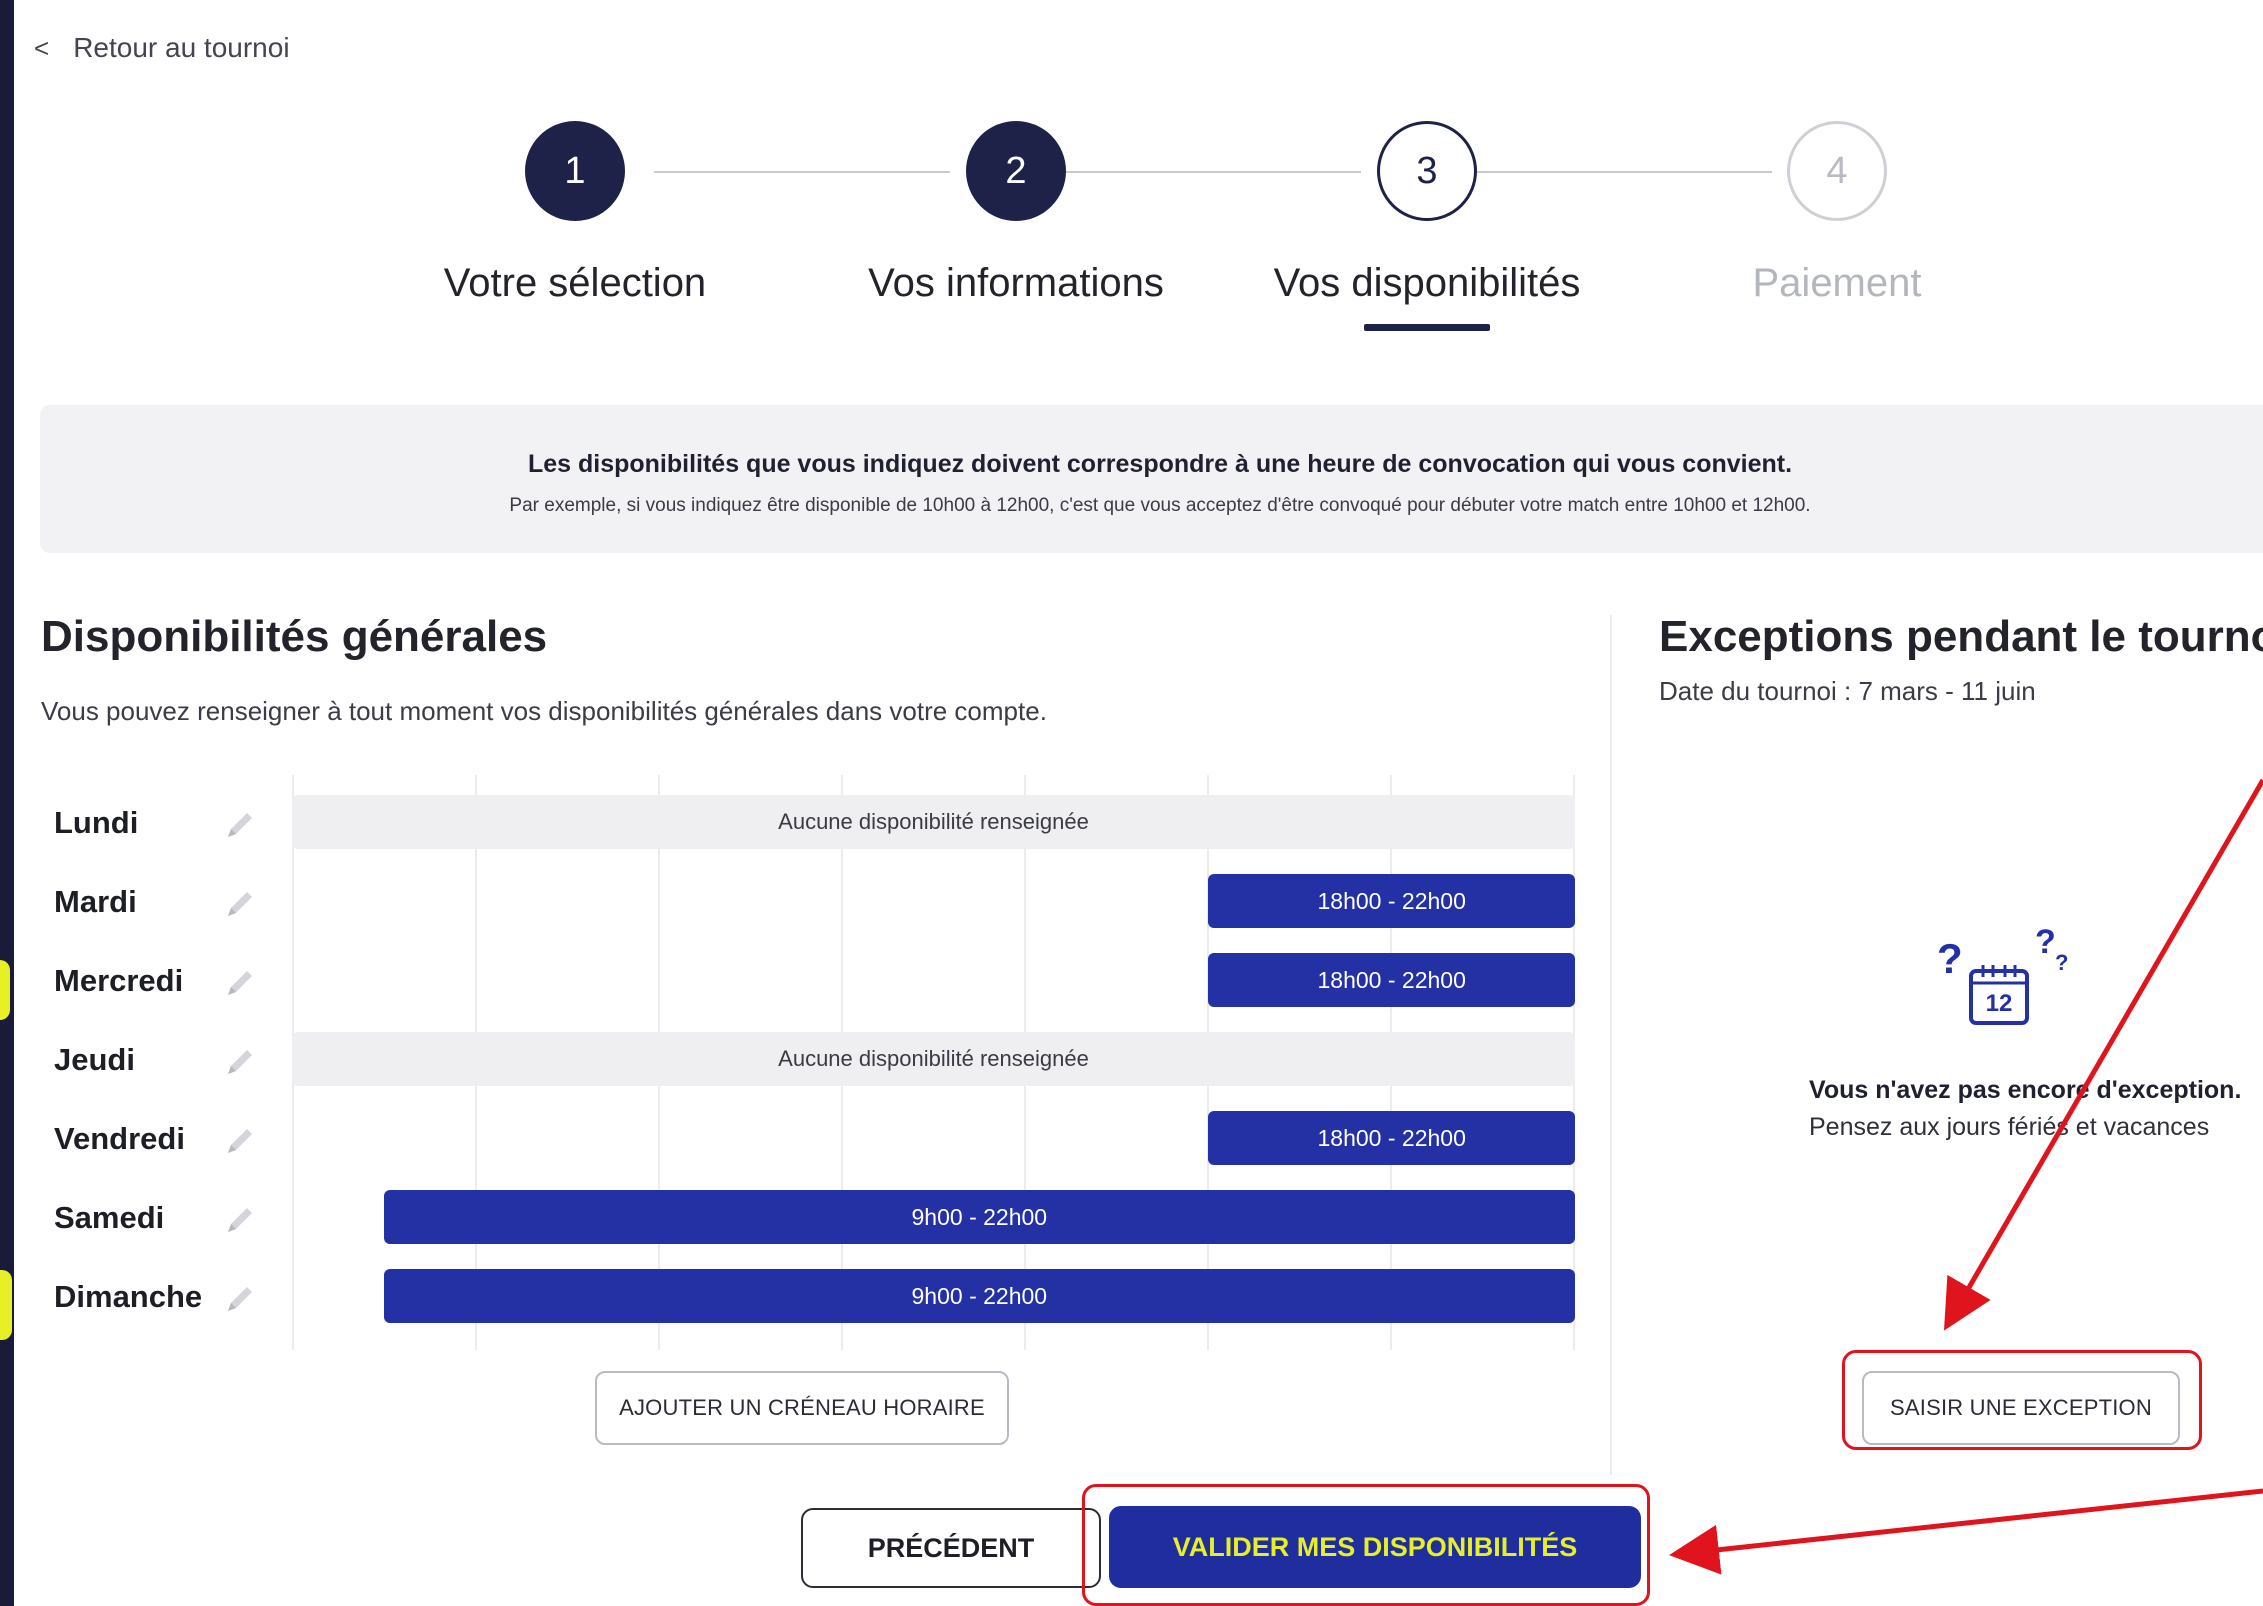 This screenshot has width=2263, height=1606. What do you see at coordinates (1966, 1531) in the screenshot?
I see `arrow-to-validate-button` at bounding box center [1966, 1531].